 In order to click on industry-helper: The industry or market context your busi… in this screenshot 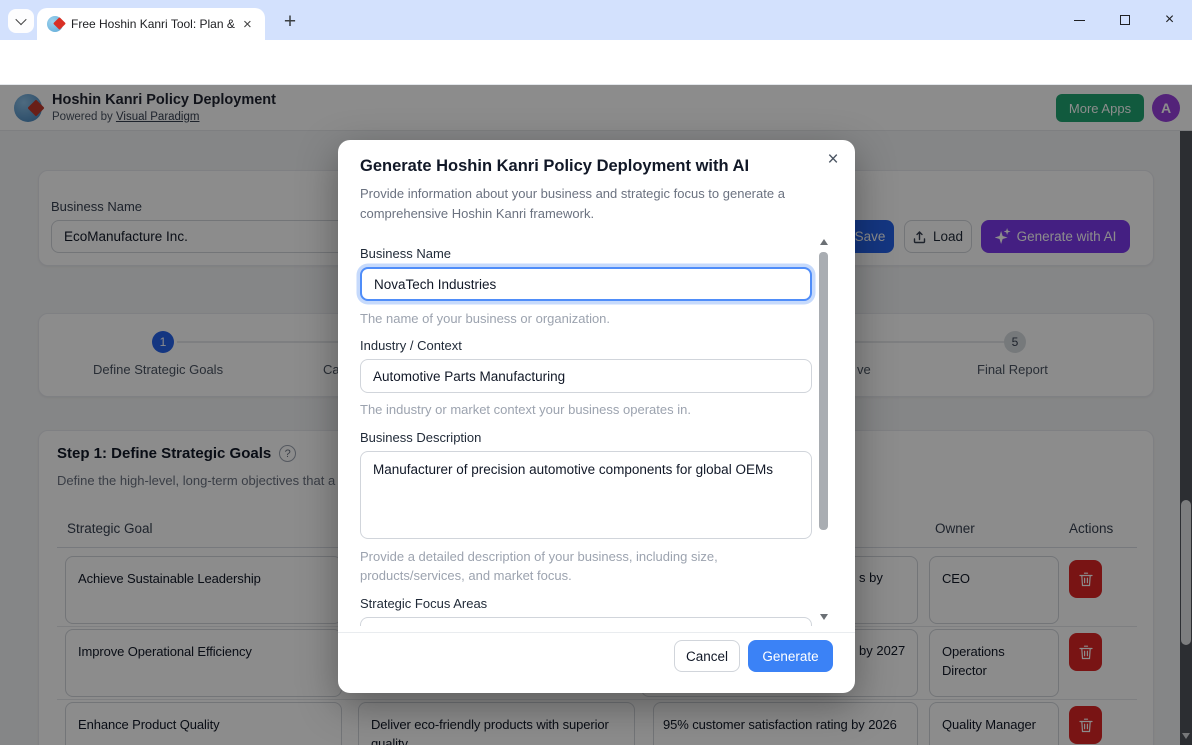, I will do `click(525, 409)`.